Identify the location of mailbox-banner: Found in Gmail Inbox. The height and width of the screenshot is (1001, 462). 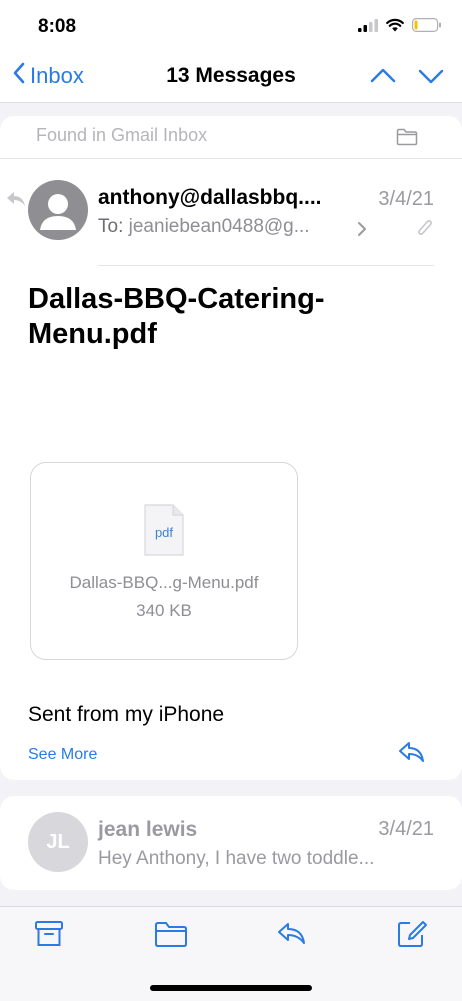
(231, 137).